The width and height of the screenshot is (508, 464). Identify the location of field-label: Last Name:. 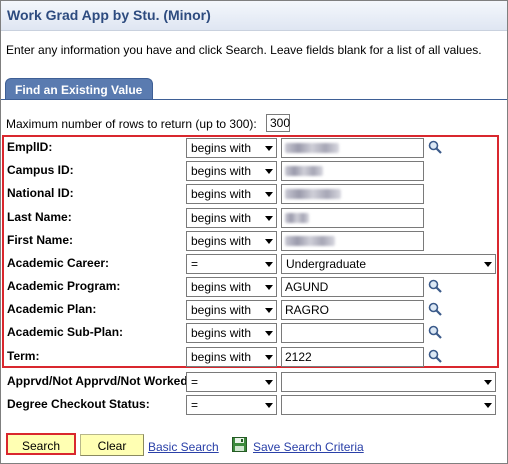
(39, 217).